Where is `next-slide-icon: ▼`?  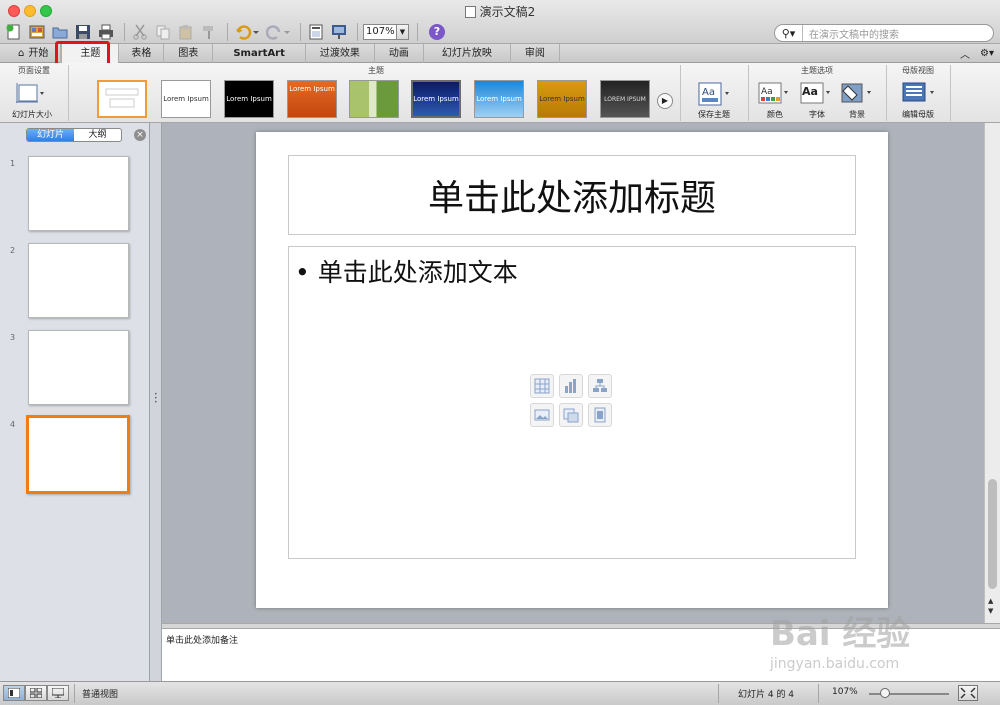
next-slide-icon: ▼ is located at coordinates (990, 611).